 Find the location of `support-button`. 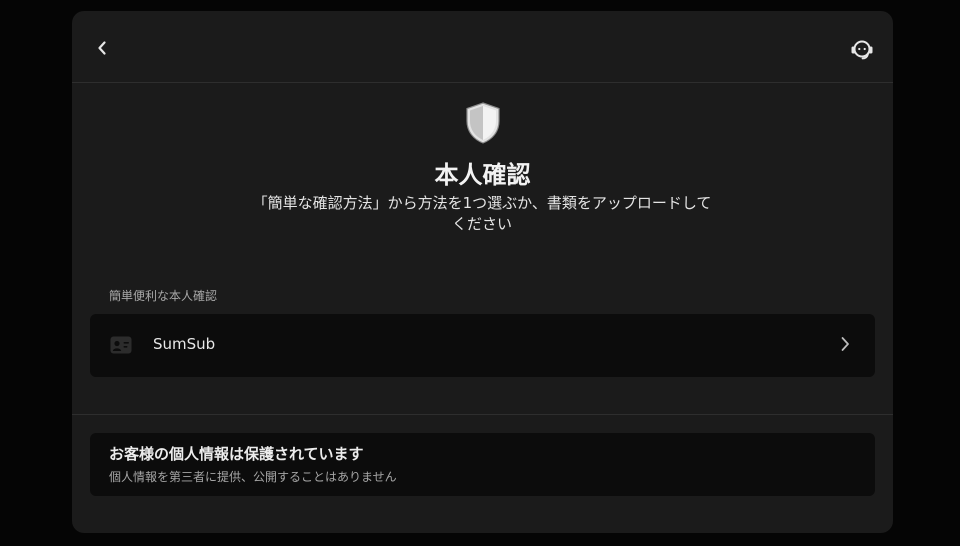

support-button is located at coordinates (862, 50).